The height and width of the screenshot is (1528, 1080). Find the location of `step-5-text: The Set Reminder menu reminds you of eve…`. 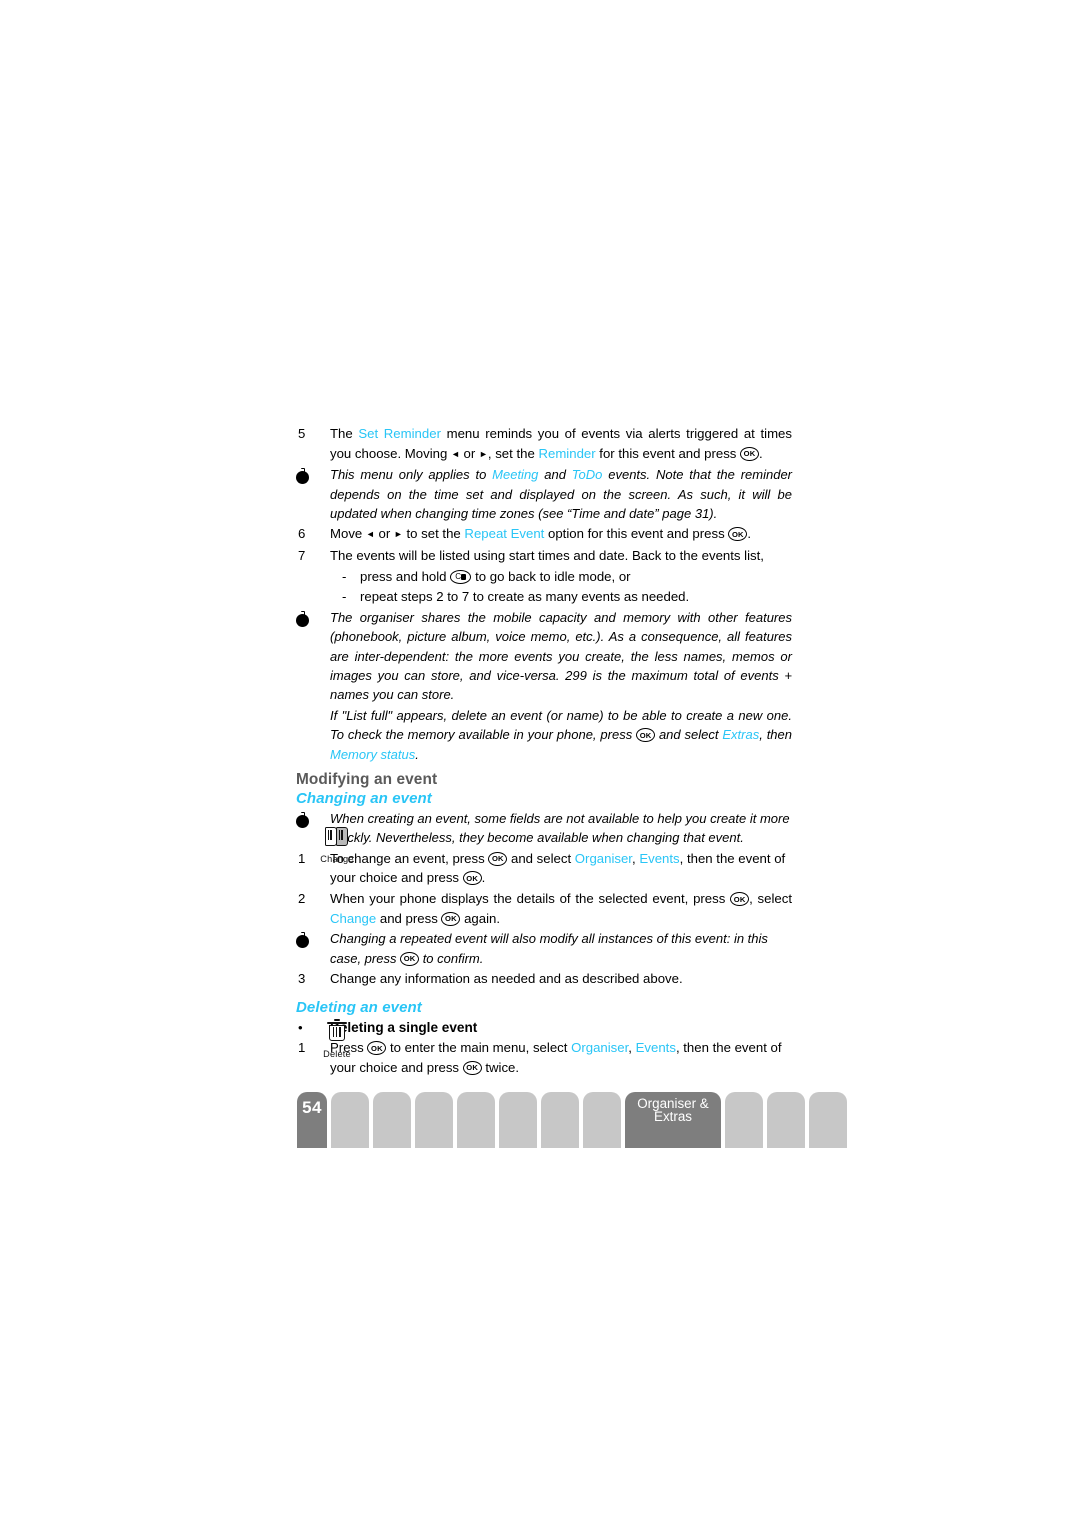

step-5-text: The Set Reminder menu reminds you of eve… is located at coordinates (561, 444).